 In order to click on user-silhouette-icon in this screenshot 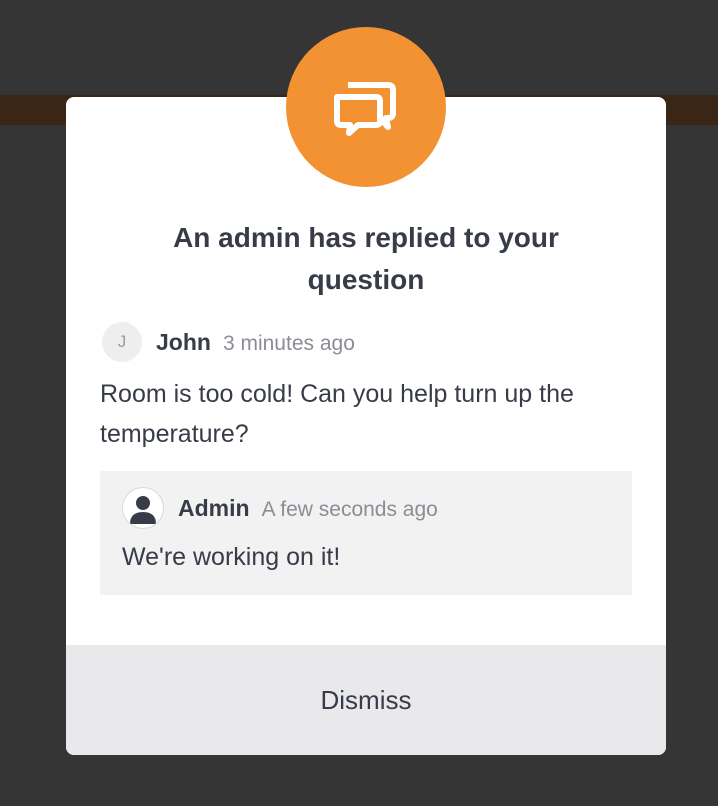, I will do `click(143, 508)`.